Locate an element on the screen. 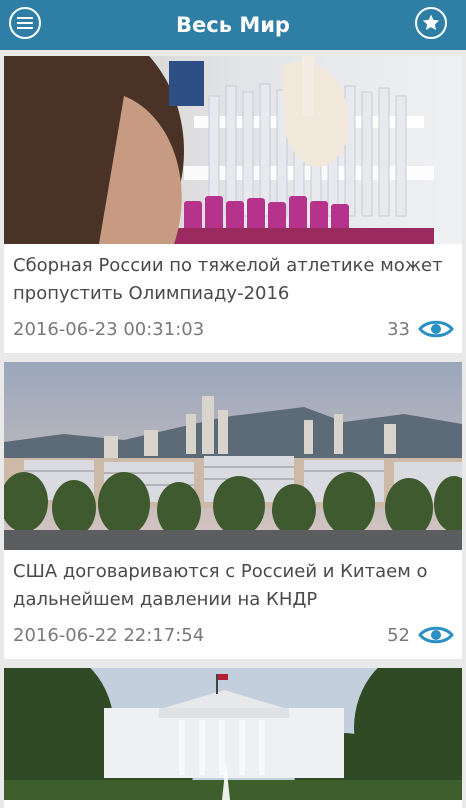 This screenshot has width=466, height=808. article-meta: 2016-06-23 00:31:03 33 is located at coordinates (233, 329).